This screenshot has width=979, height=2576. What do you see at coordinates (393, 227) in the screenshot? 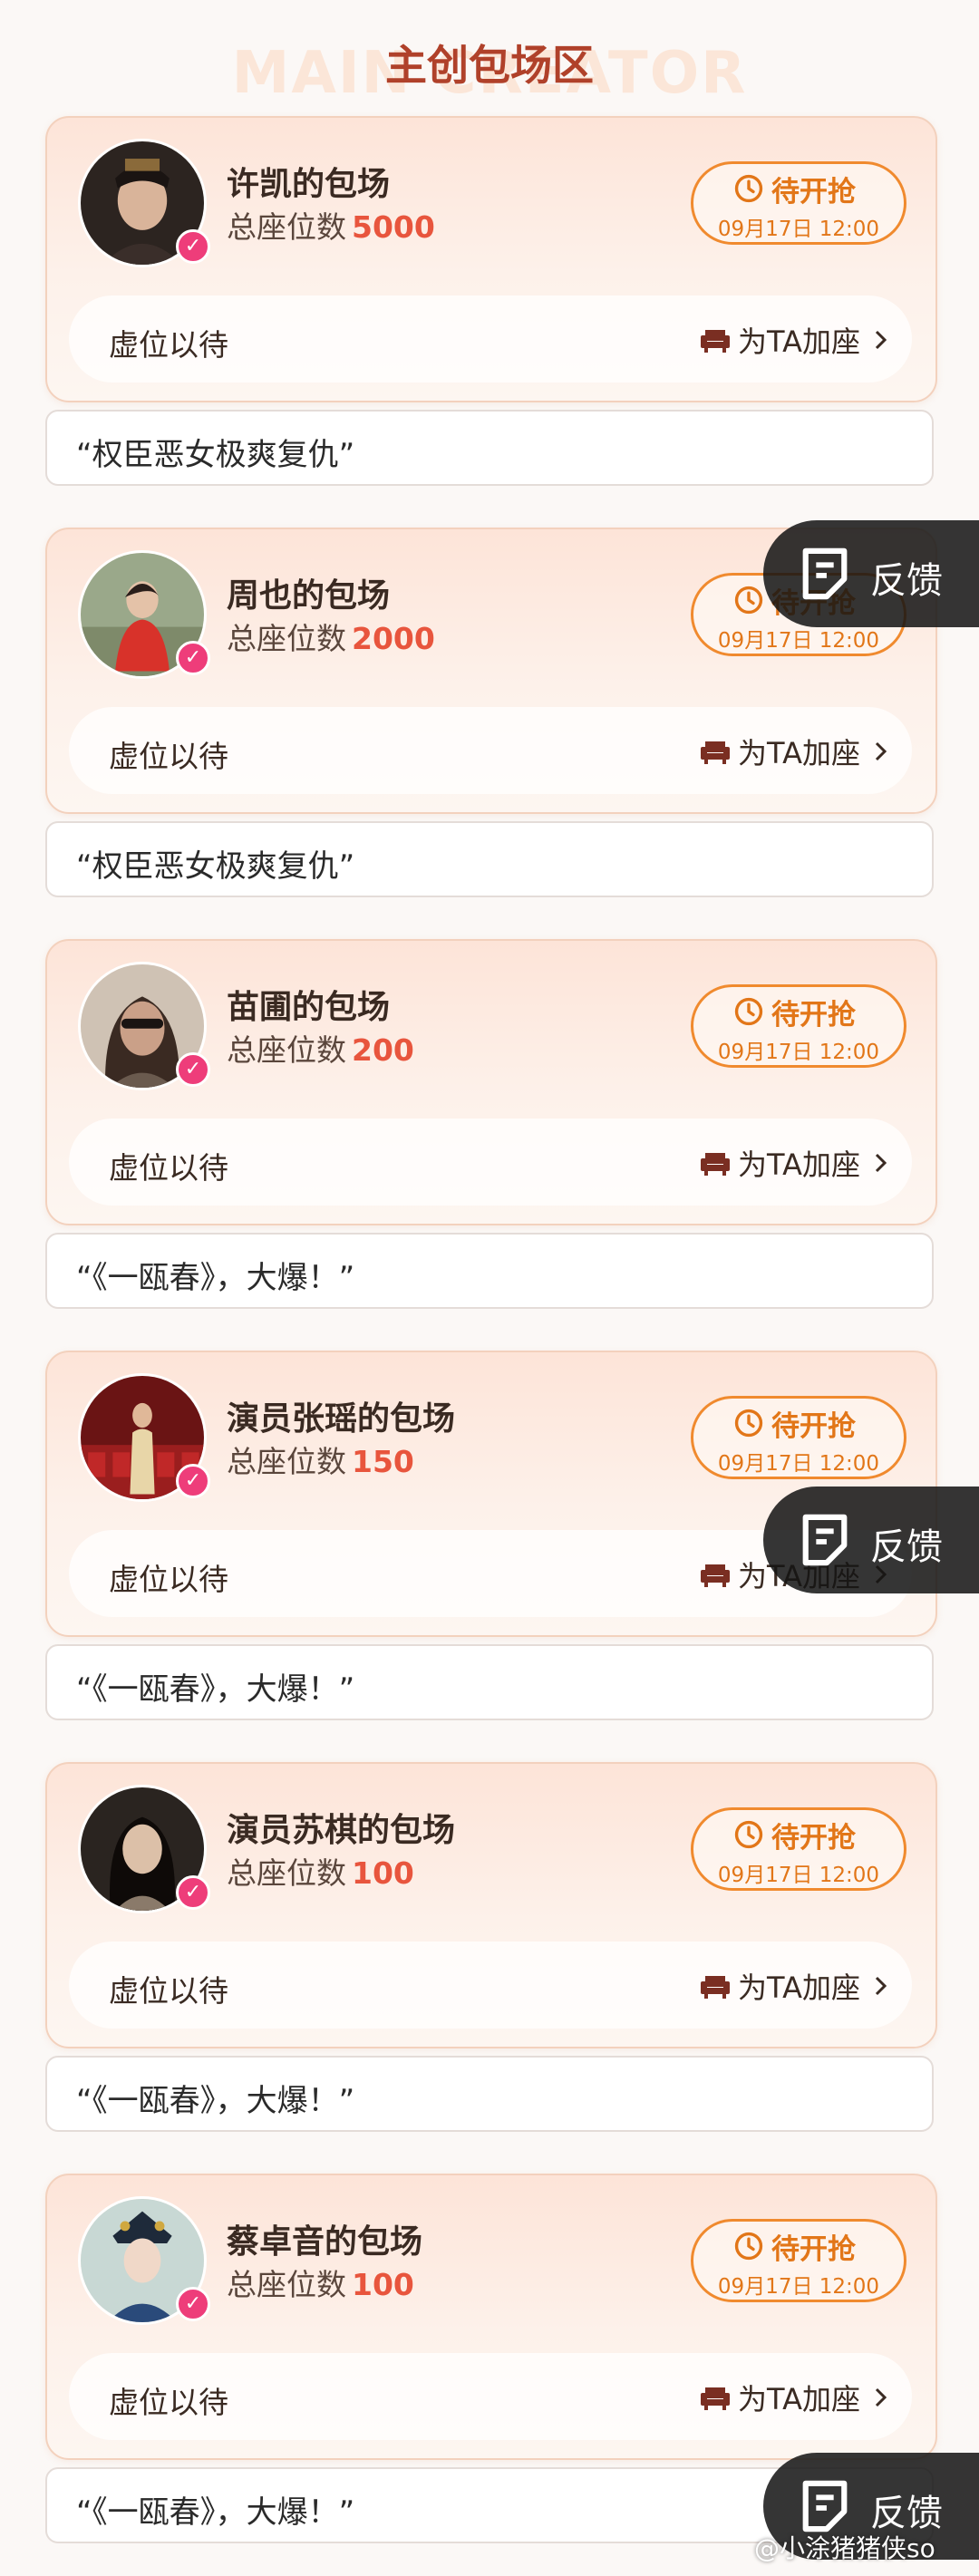
I see `seat-count-value: 5000` at bounding box center [393, 227].